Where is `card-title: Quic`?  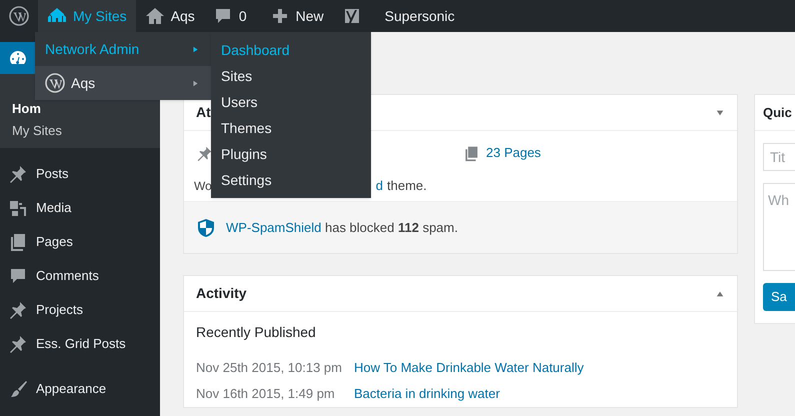 card-title: Quic is located at coordinates (777, 113).